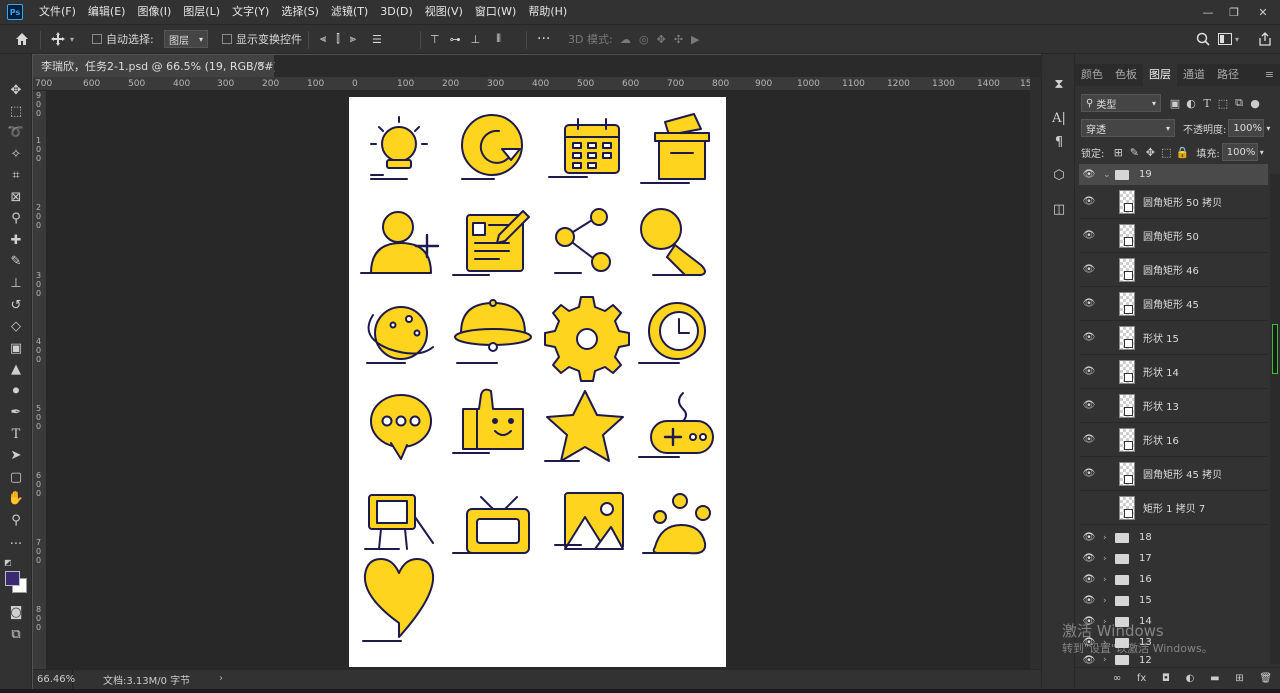  Describe the element at coordinates (1263, 12) in the screenshot. I see `close-window-button: ✕` at that location.